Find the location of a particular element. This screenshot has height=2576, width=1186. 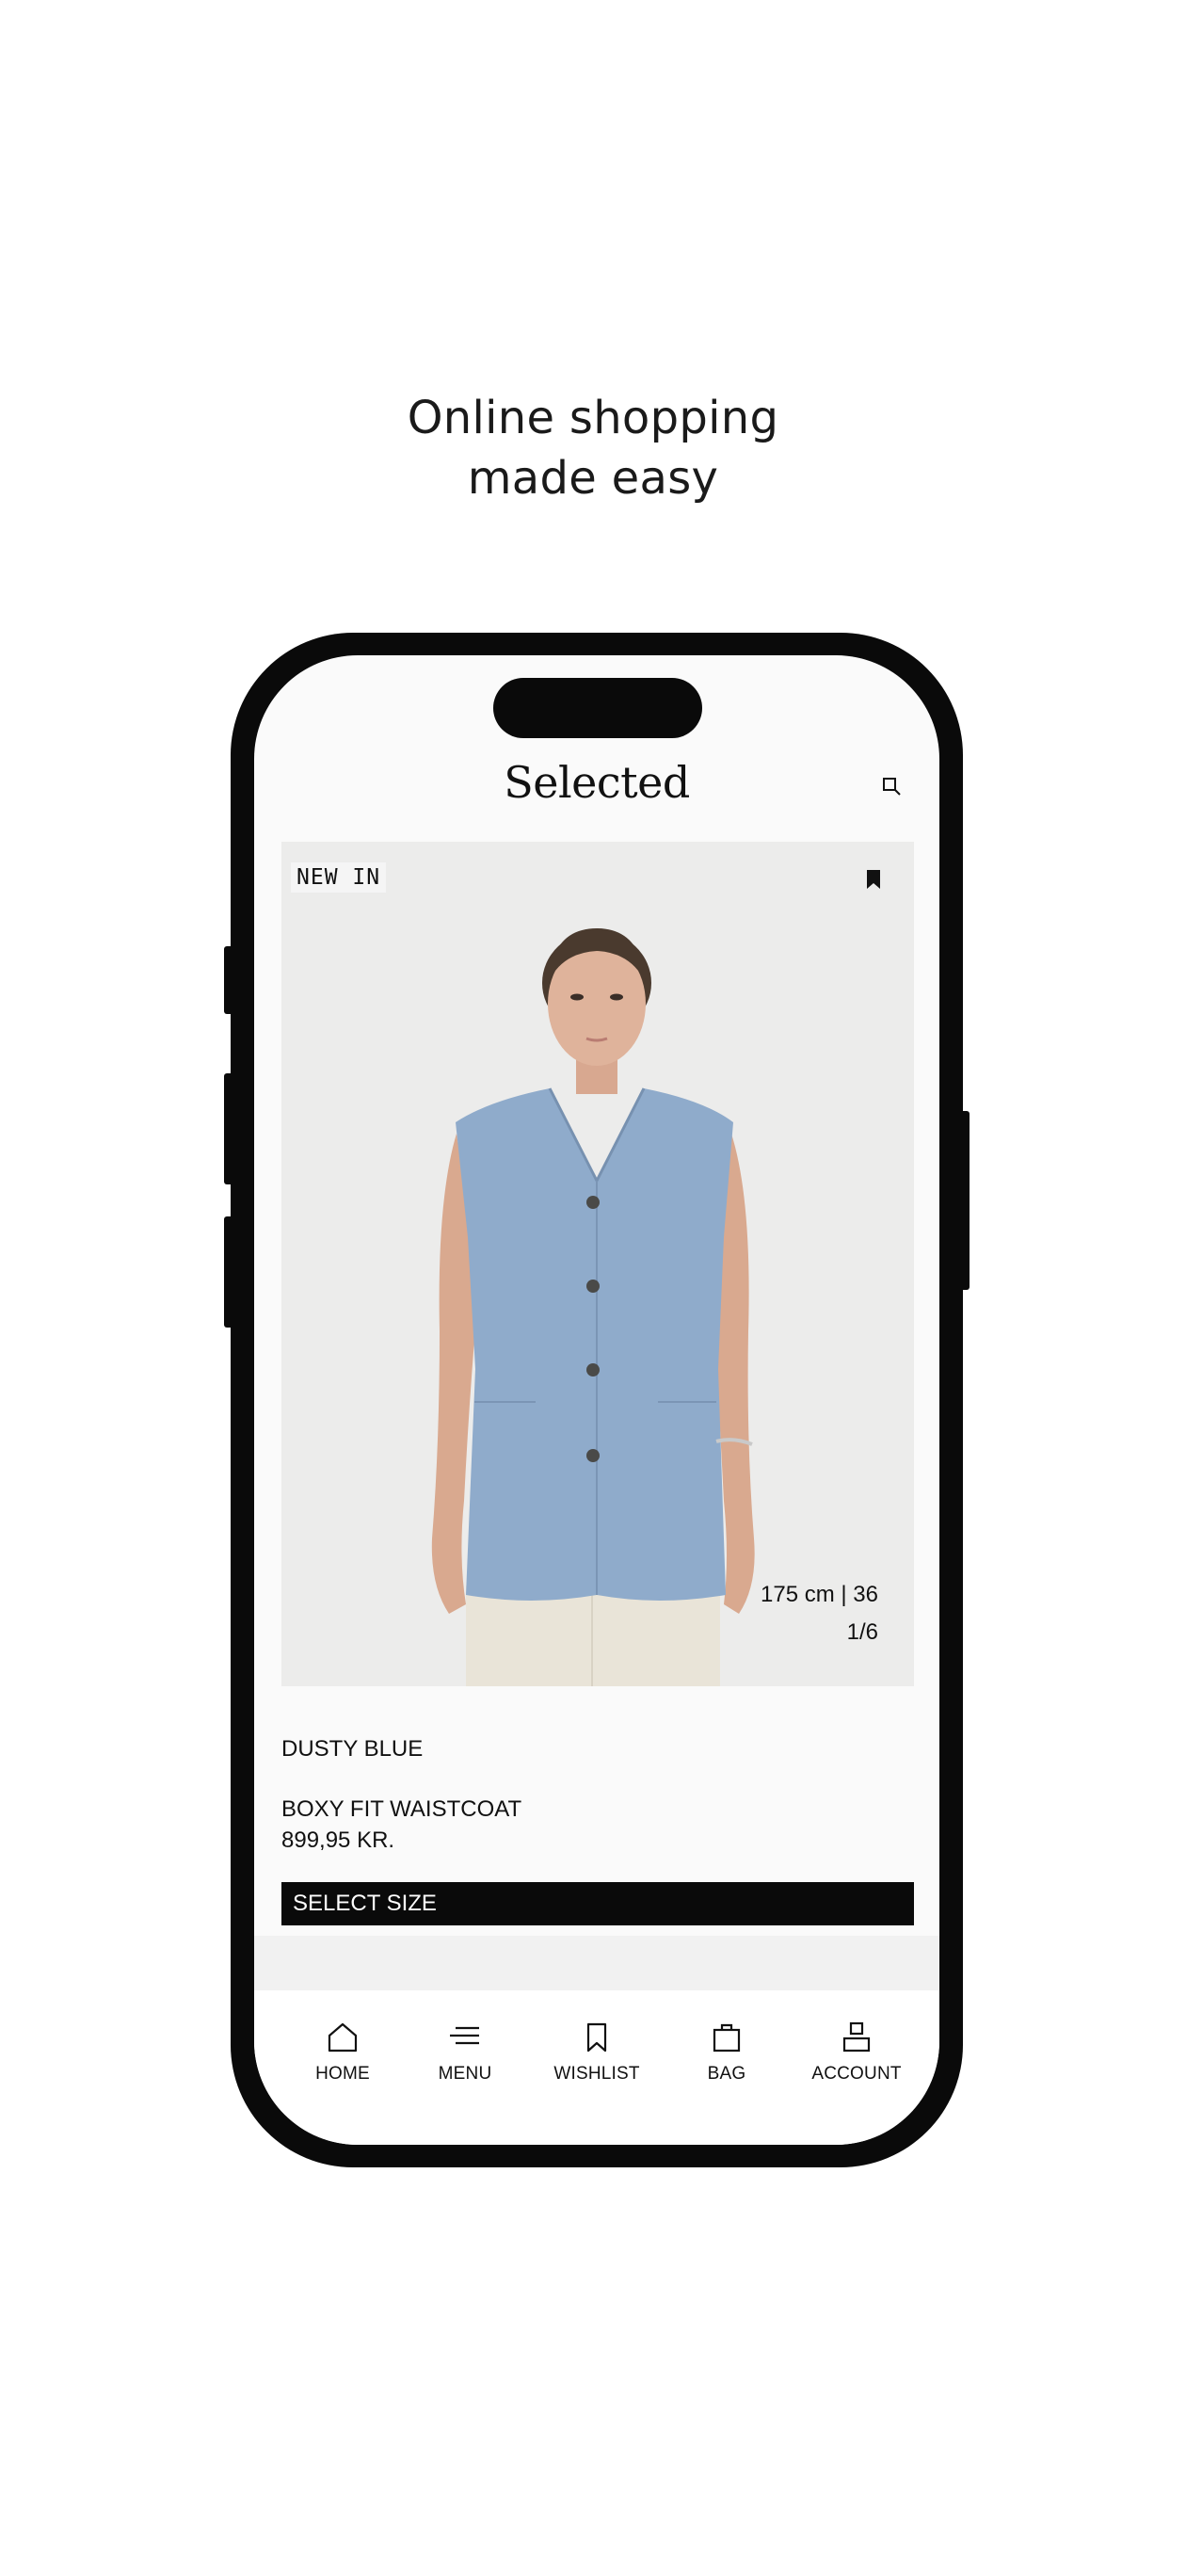

bag-icon is located at coordinates (727, 2038).